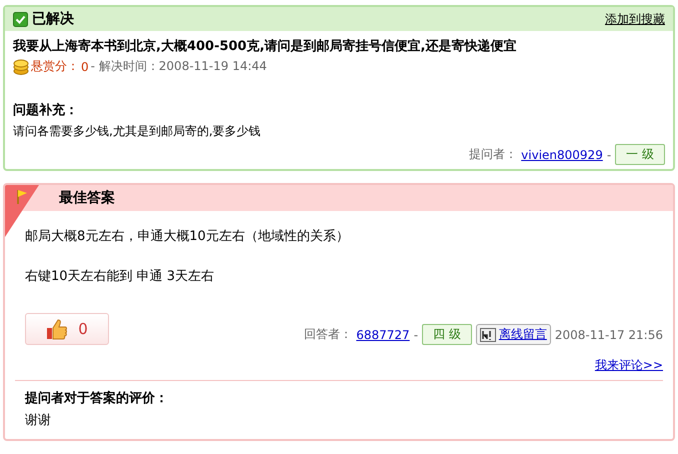 This screenshot has height=454, width=678. I want to click on offline-message-button: 离线留言, so click(513, 334).